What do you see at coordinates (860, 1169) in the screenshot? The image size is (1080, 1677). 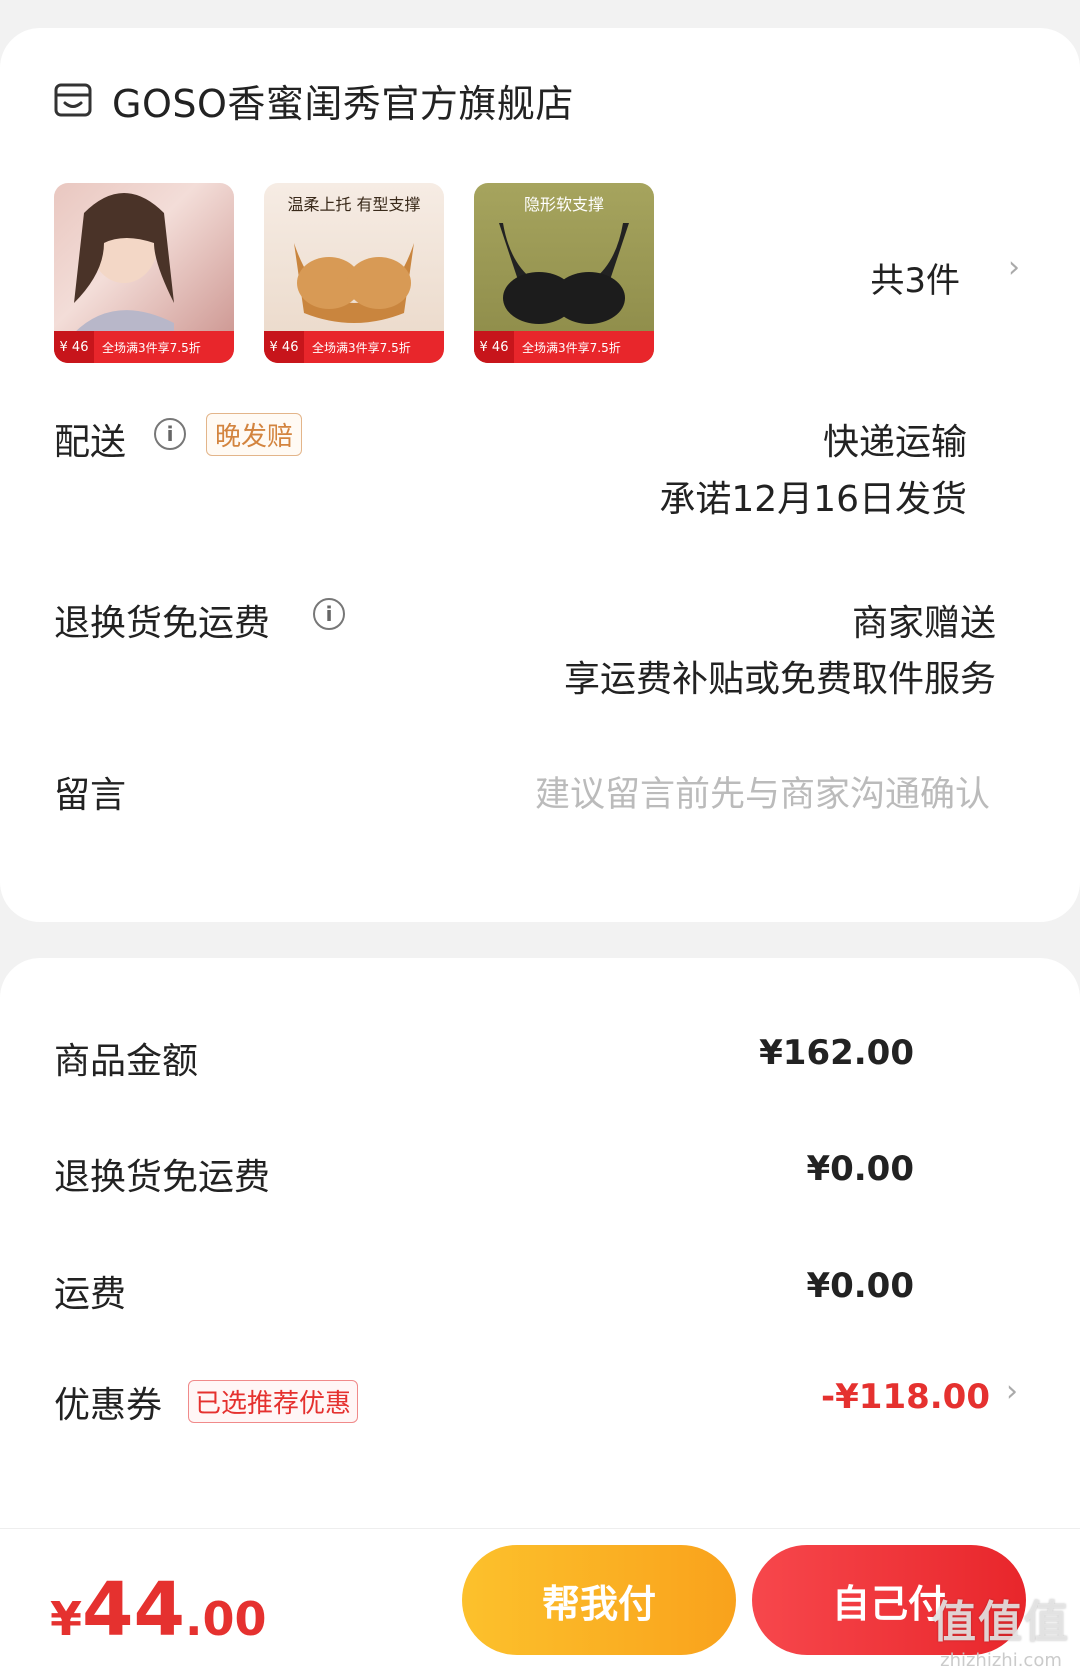 I see `return-fee-value: ¥0.00` at bounding box center [860, 1169].